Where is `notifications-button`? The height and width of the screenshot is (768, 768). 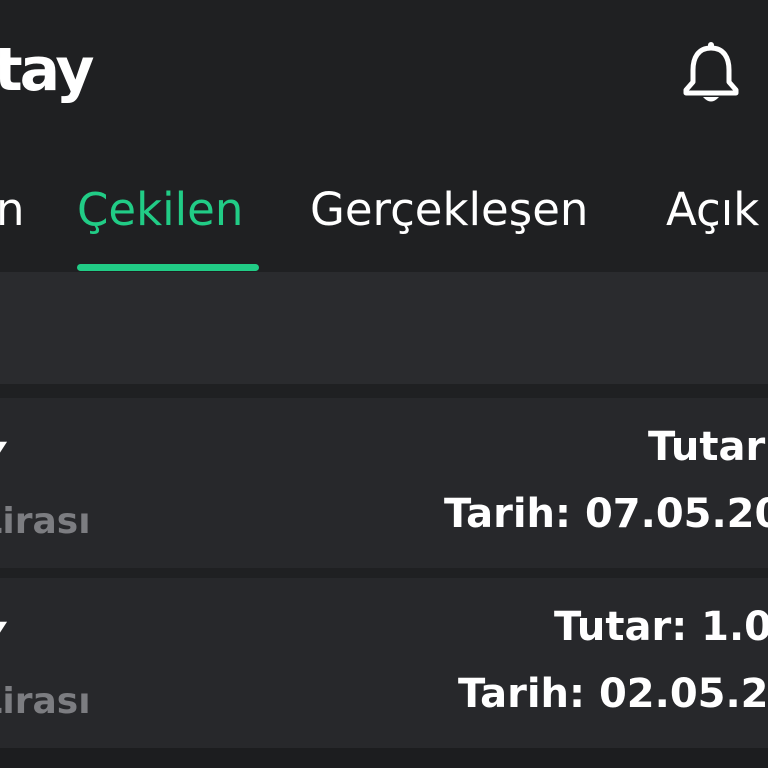 notifications-button is located at coordinates (711, 73).